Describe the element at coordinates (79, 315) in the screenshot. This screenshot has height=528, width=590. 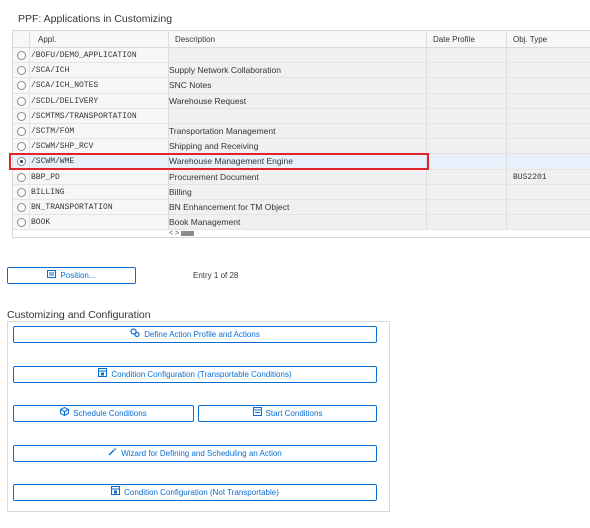
I see `section-title-customizing: Customizing and Configuration` at that location.